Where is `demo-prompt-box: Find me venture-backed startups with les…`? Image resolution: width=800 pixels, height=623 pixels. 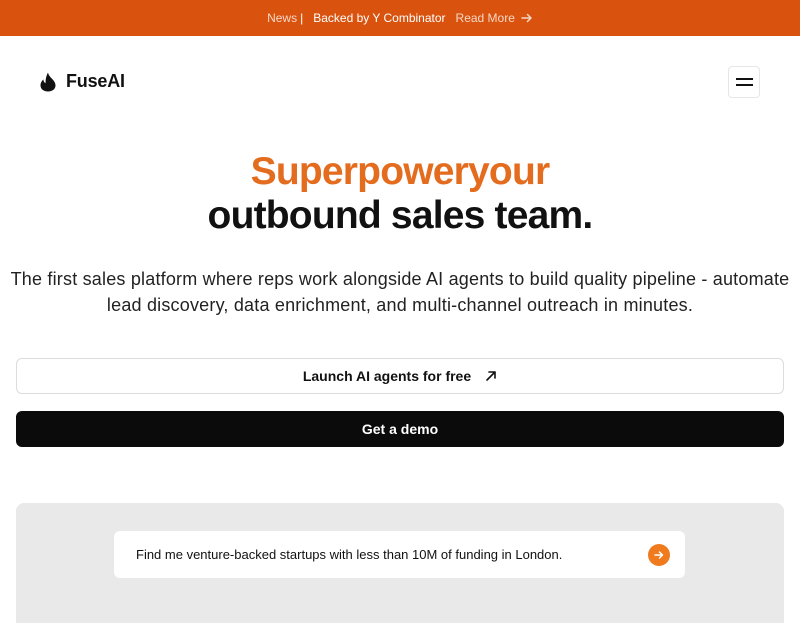
demo-prompt-box: Find me venture-backed startups with les… is located at coordinates (399, 554).